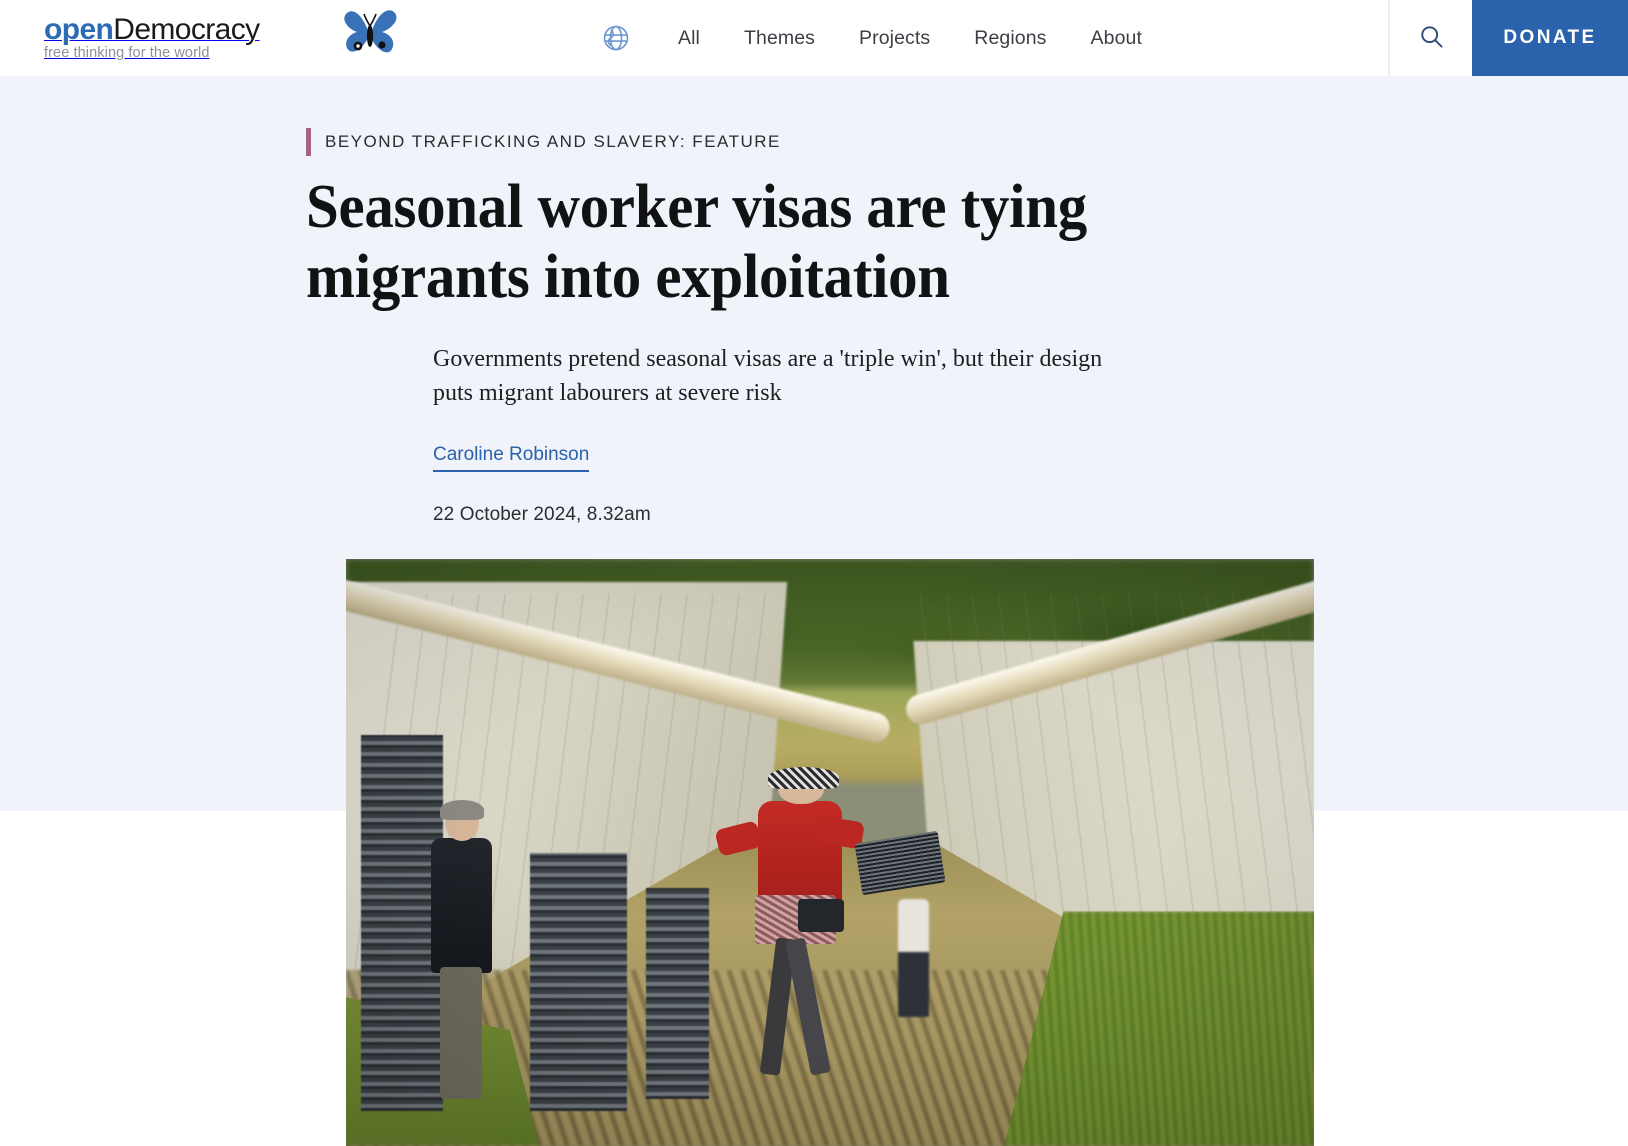  What do you see at coordinates (553, 141) in the screenshot?
I see `kicker-label: BEYOND TRAFFICKING AND SLAVERY: FEATURE` at bounding box center [553, 141].